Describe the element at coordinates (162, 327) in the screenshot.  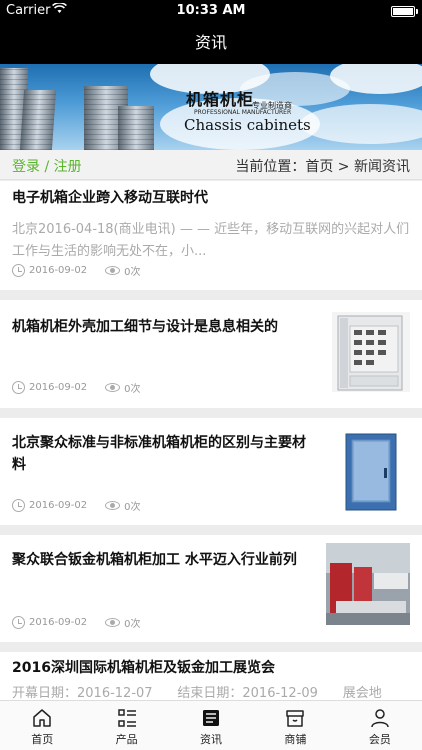
I see `article-title: 机箱机柜外壳加工细节与设计是息息相关的` at that location.